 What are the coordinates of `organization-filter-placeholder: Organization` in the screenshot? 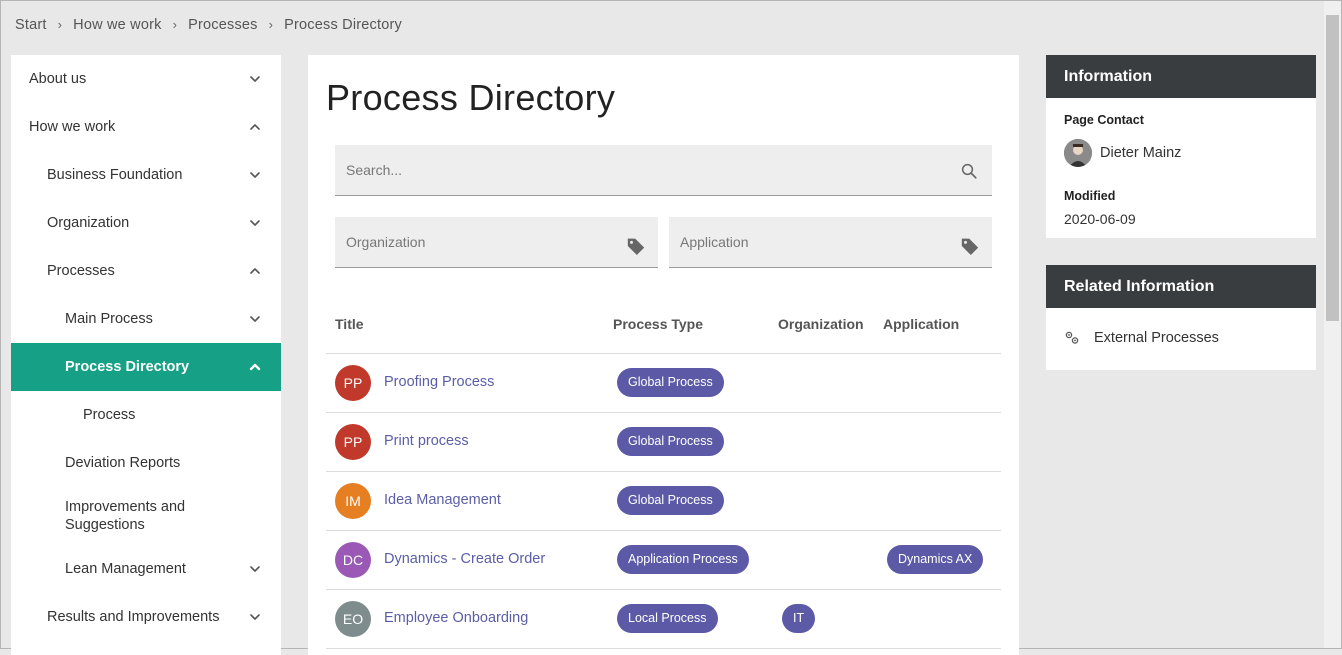 It's located at (386, 242).